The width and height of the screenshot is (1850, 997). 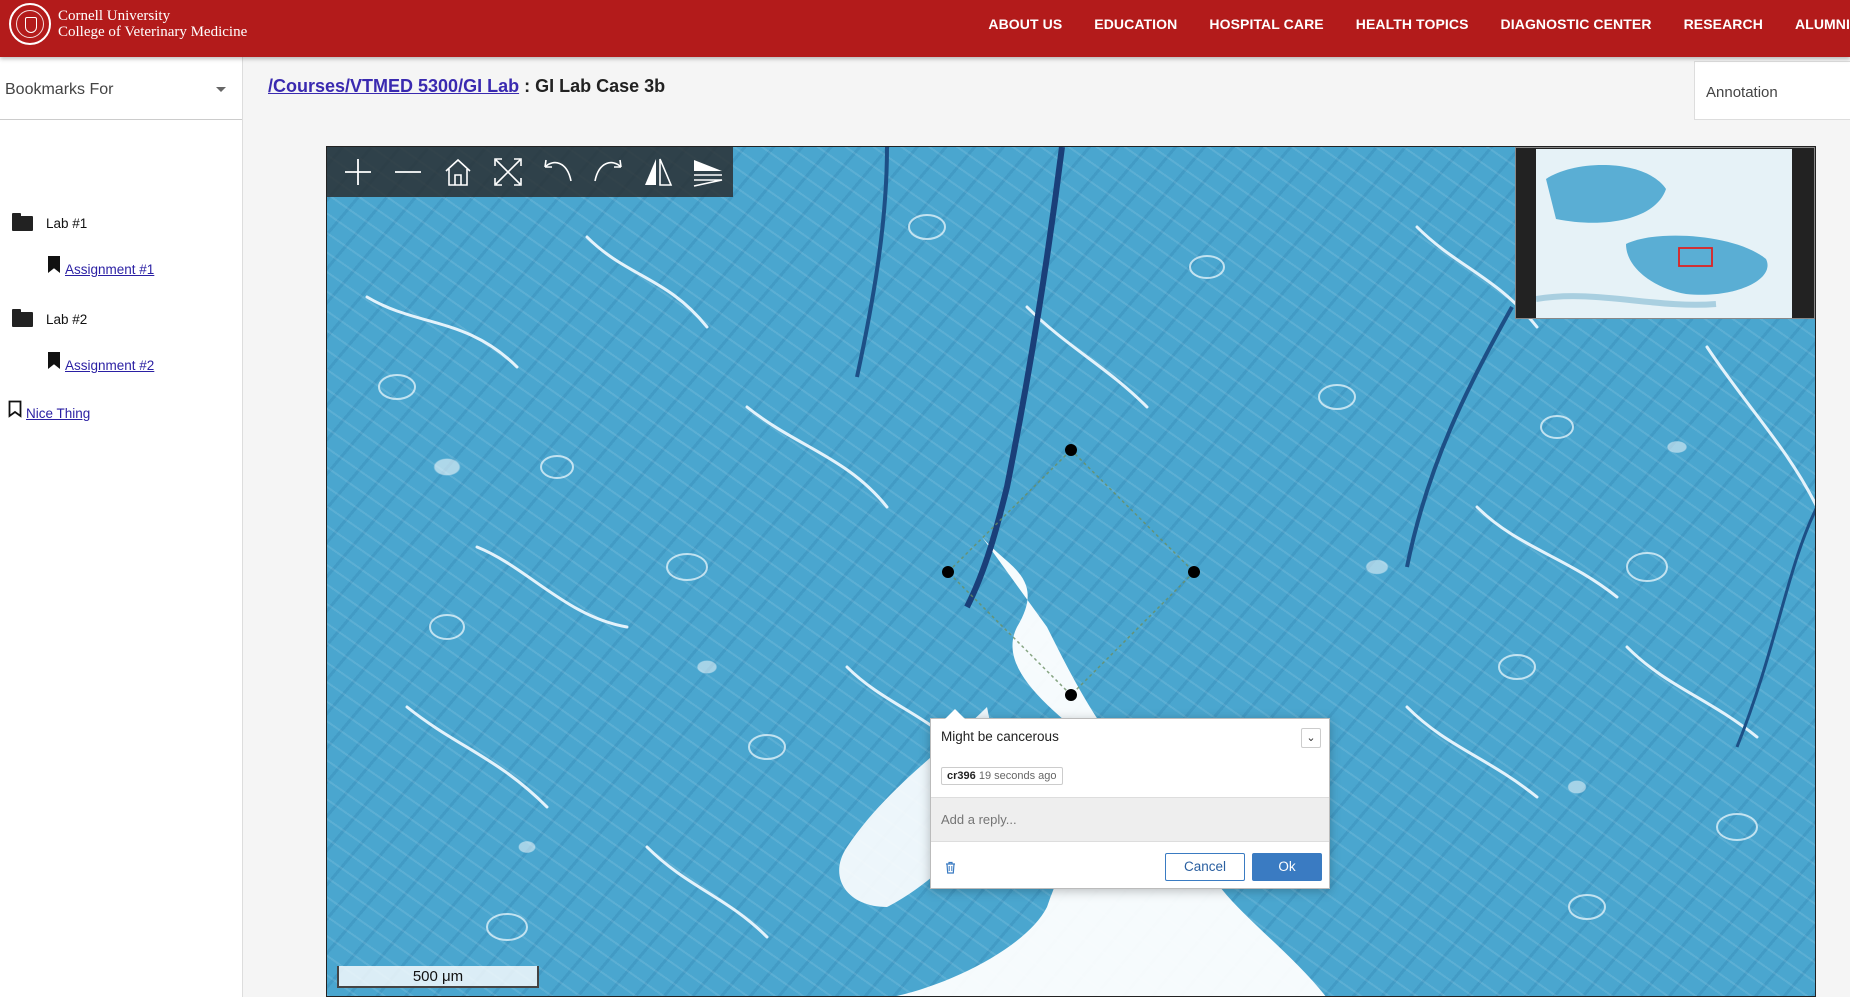 I want to click on minimap-slide, so click(x=1664, y=233).